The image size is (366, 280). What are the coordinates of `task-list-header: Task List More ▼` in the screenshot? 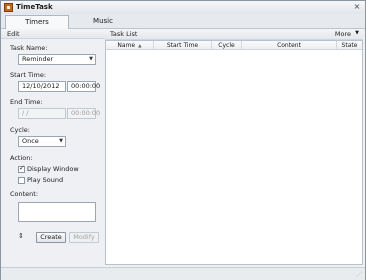 It's located at (234, 34).